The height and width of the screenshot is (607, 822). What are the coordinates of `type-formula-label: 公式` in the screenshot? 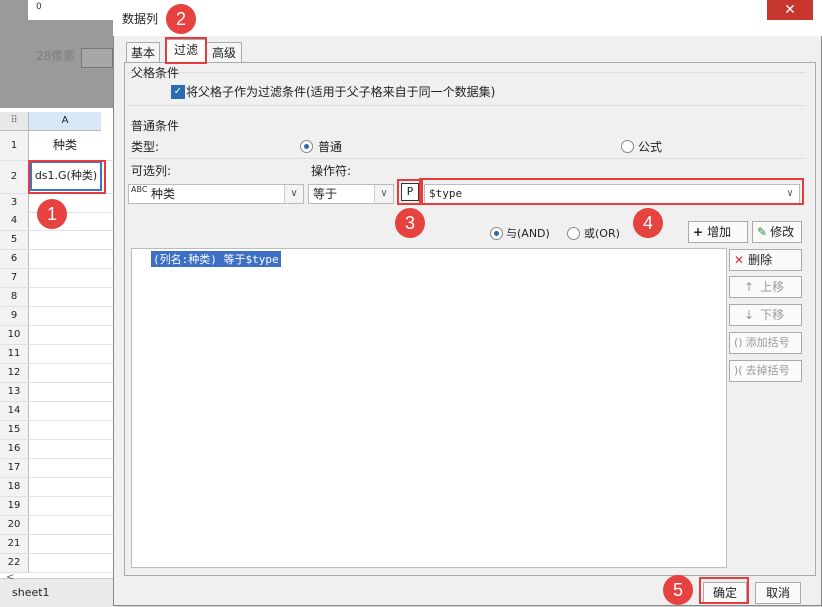 It's located at (650, 147).